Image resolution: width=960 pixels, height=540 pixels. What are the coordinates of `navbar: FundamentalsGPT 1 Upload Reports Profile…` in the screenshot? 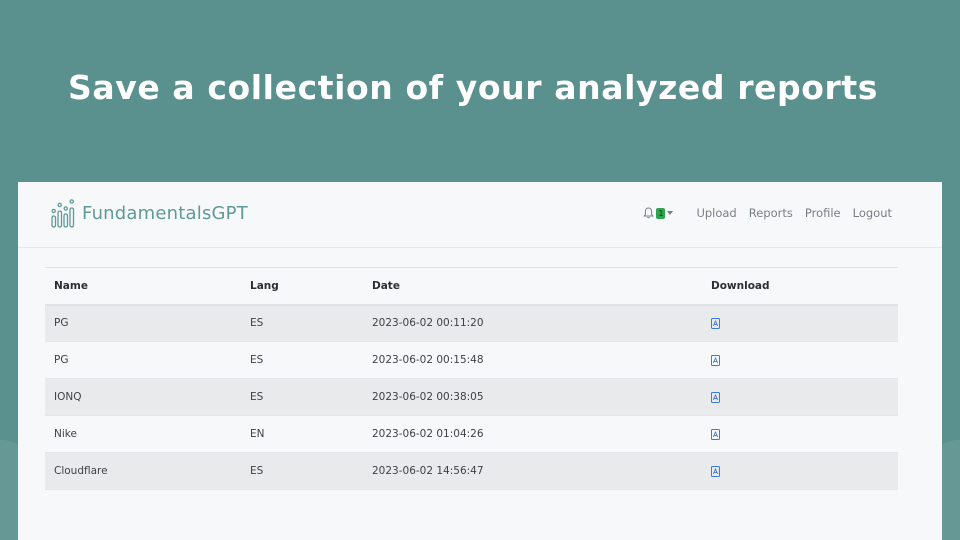 It's located at (480, 215).